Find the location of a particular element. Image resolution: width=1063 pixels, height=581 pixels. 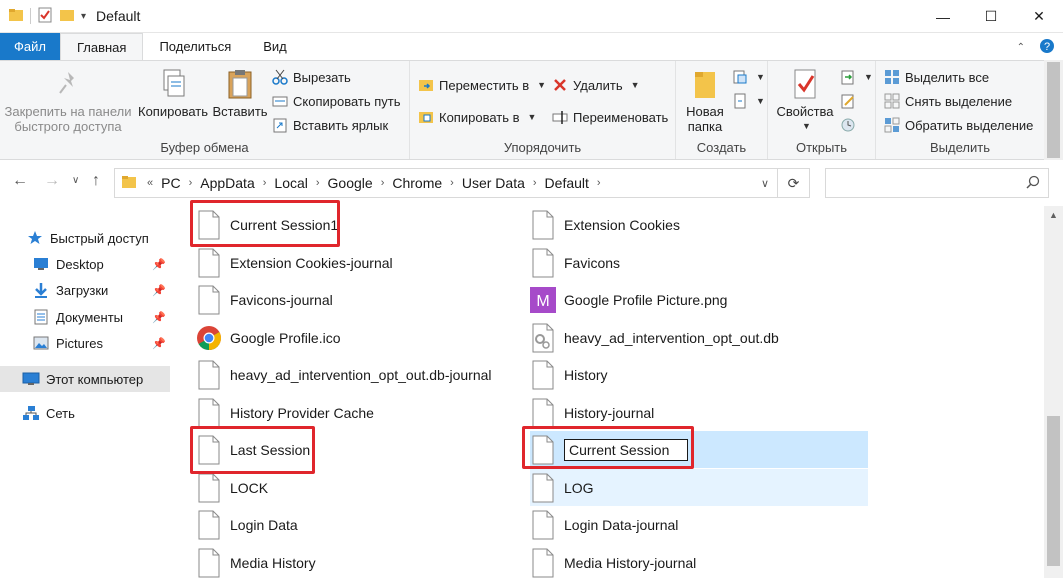

invert-selection-label: Обратить выделение is located at coordinates (969, 125).